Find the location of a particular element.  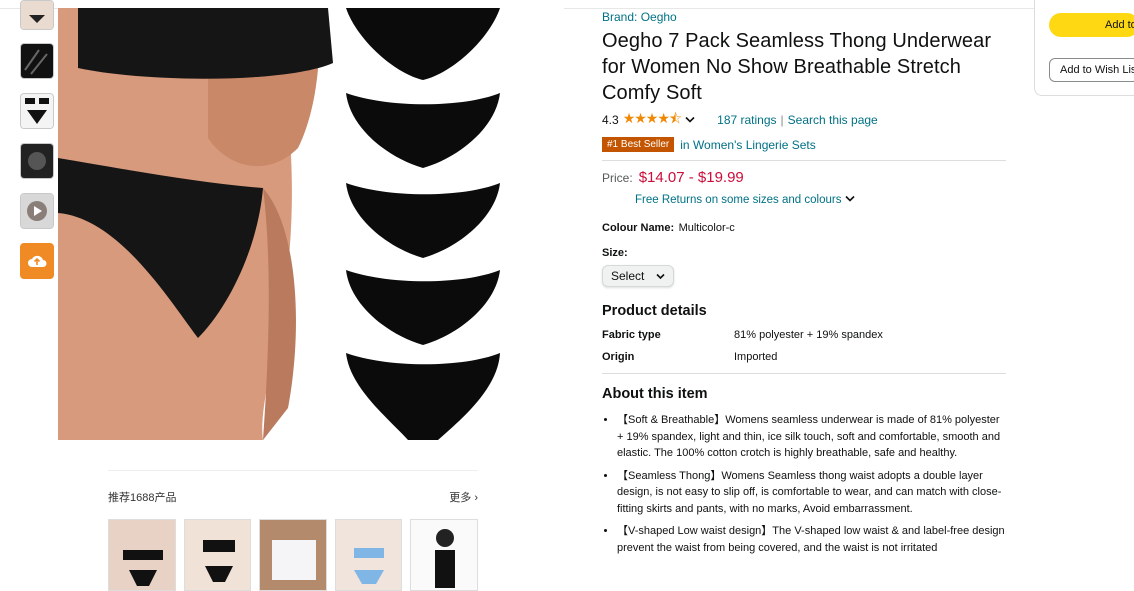

detail-key: Origin is located at coordinates (618, 357).